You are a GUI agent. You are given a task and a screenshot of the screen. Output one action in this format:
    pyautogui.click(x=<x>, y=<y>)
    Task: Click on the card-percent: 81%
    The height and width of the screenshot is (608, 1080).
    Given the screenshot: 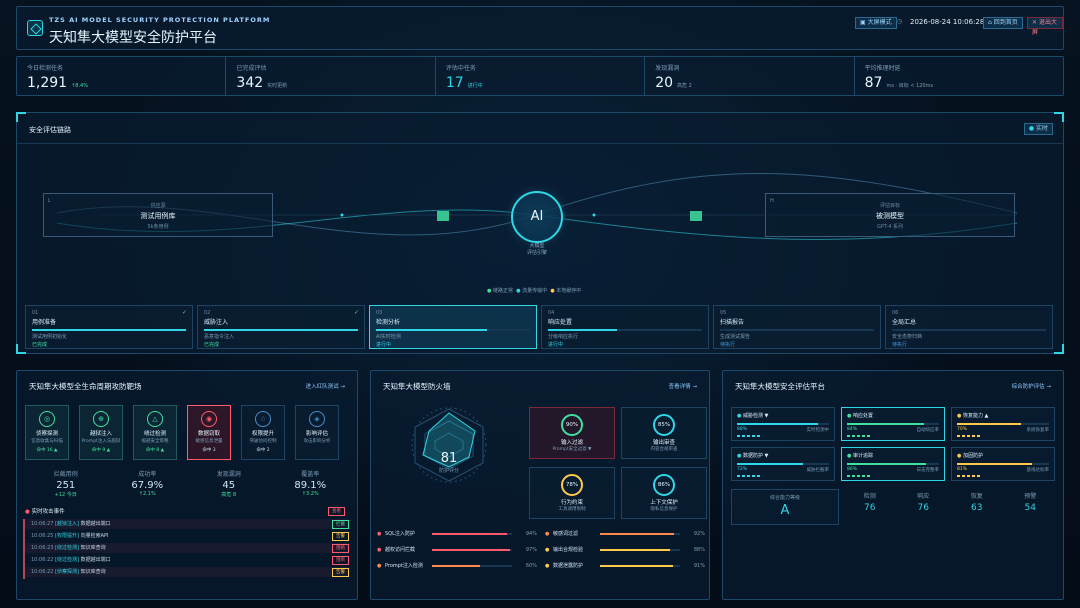 What is the action you would take?
    pyautogui.click(x=962, y=469)
    